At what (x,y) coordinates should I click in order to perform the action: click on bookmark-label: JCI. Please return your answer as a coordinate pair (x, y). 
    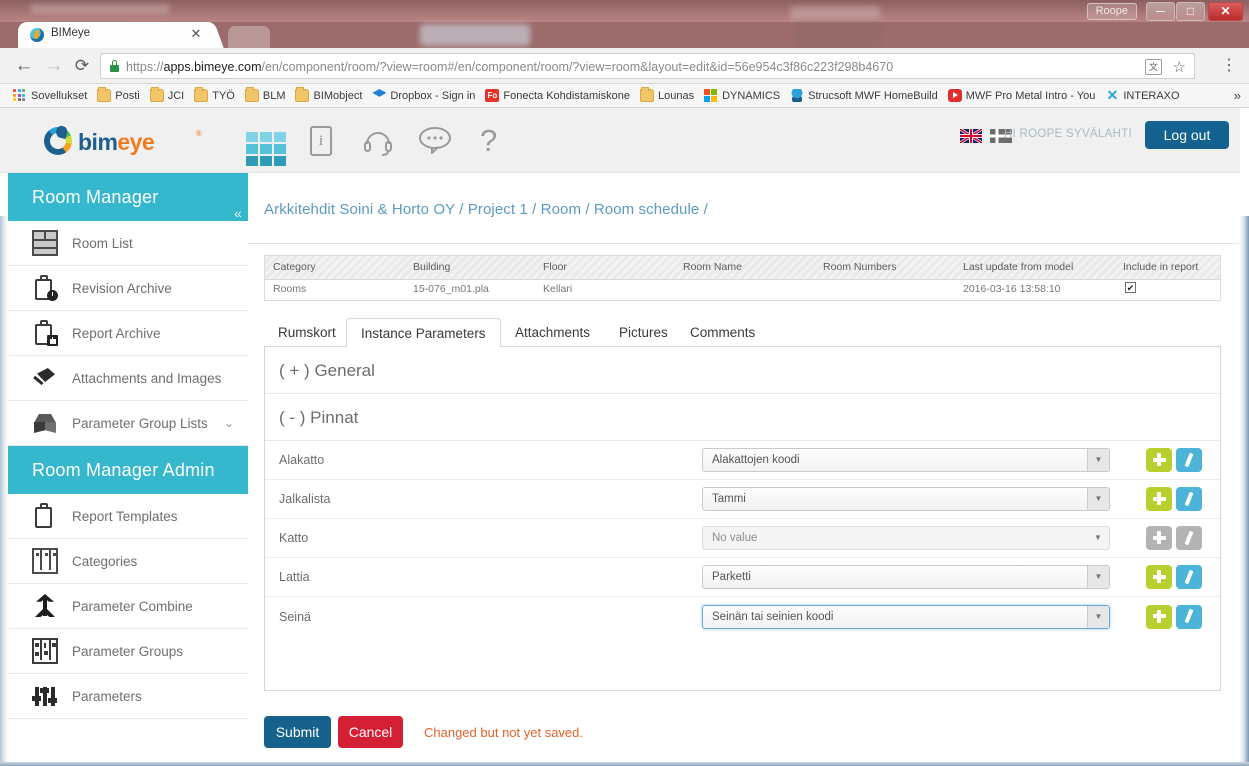
    Looking at the image, I should click on (176, 95).